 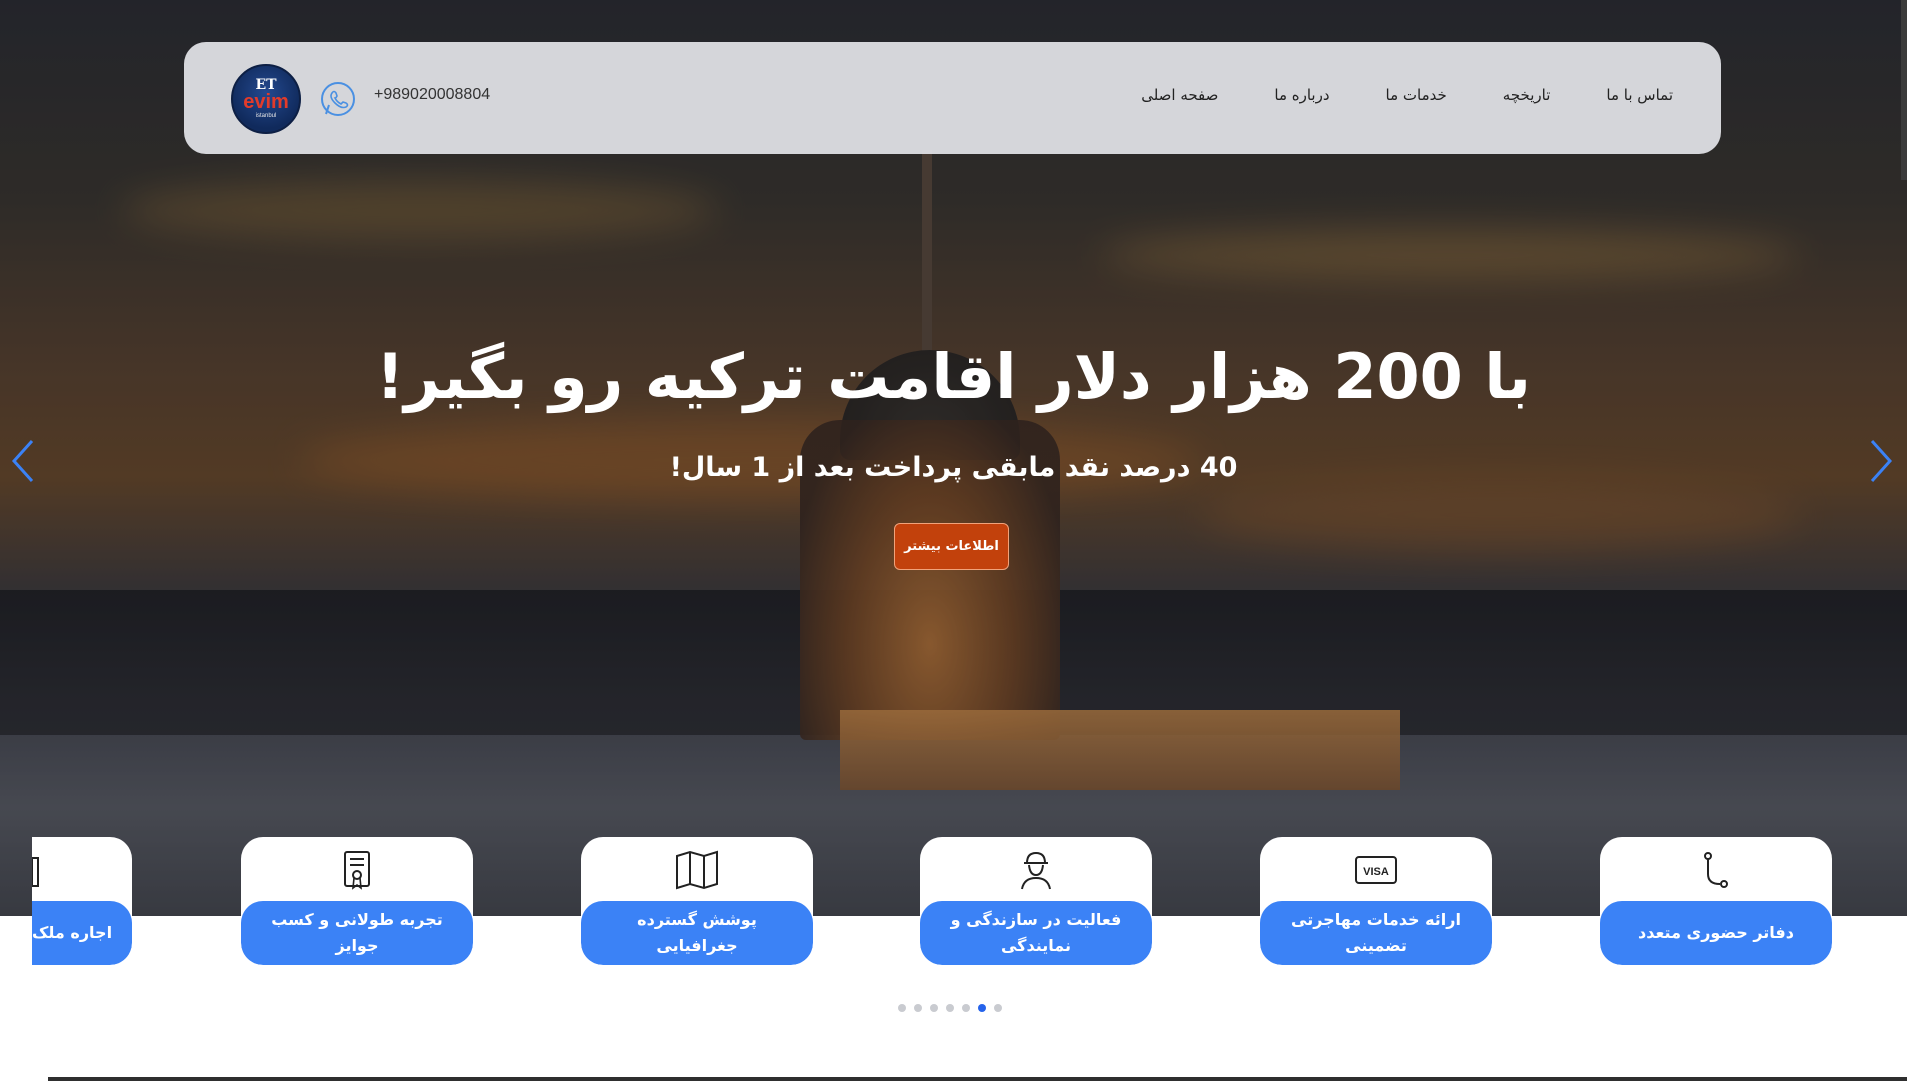 I want to click on svg-text: VISA, so click(x=1376, y=872).